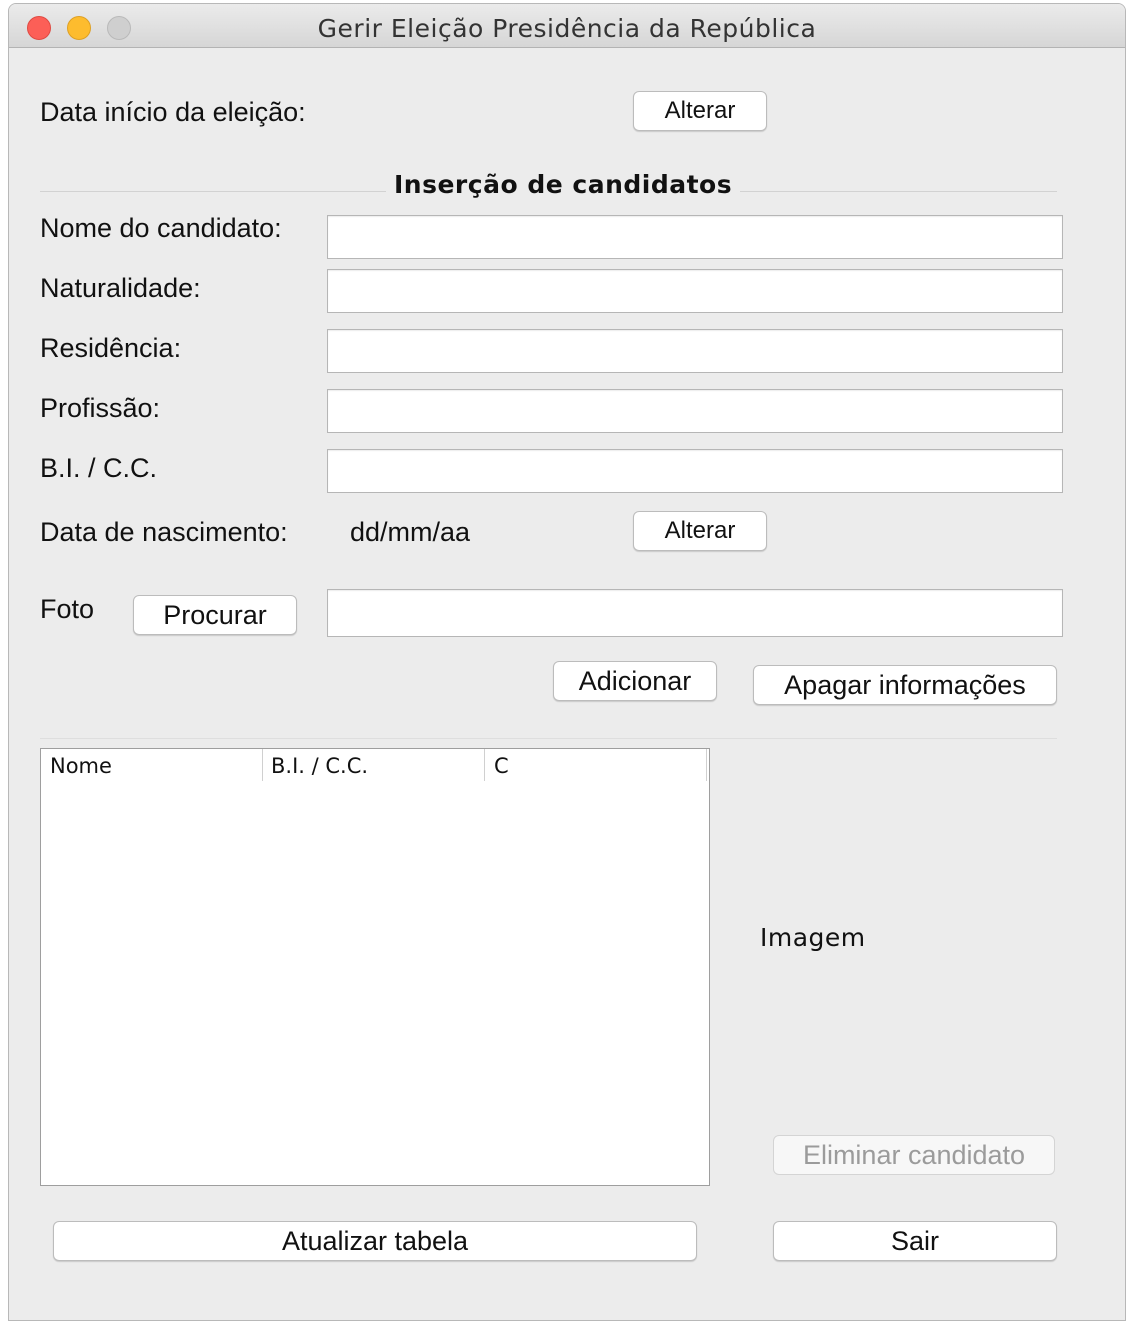 Image resolution: width=1134 pixels, height=1322 pixels. What do you see at coordinates (100, 408) in the screenshot?
I see `profession-label: Profissão:` at bounding box center [100, 408].